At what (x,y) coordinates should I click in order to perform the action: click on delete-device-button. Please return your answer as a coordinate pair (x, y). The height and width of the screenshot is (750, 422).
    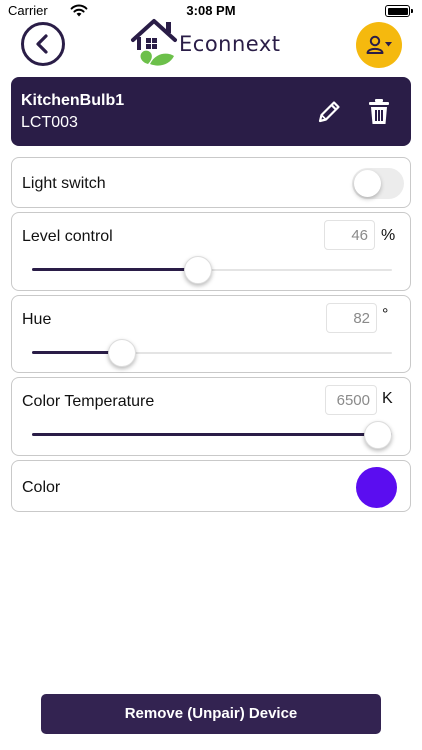
    Looking at the image, I should click on (379, 112).